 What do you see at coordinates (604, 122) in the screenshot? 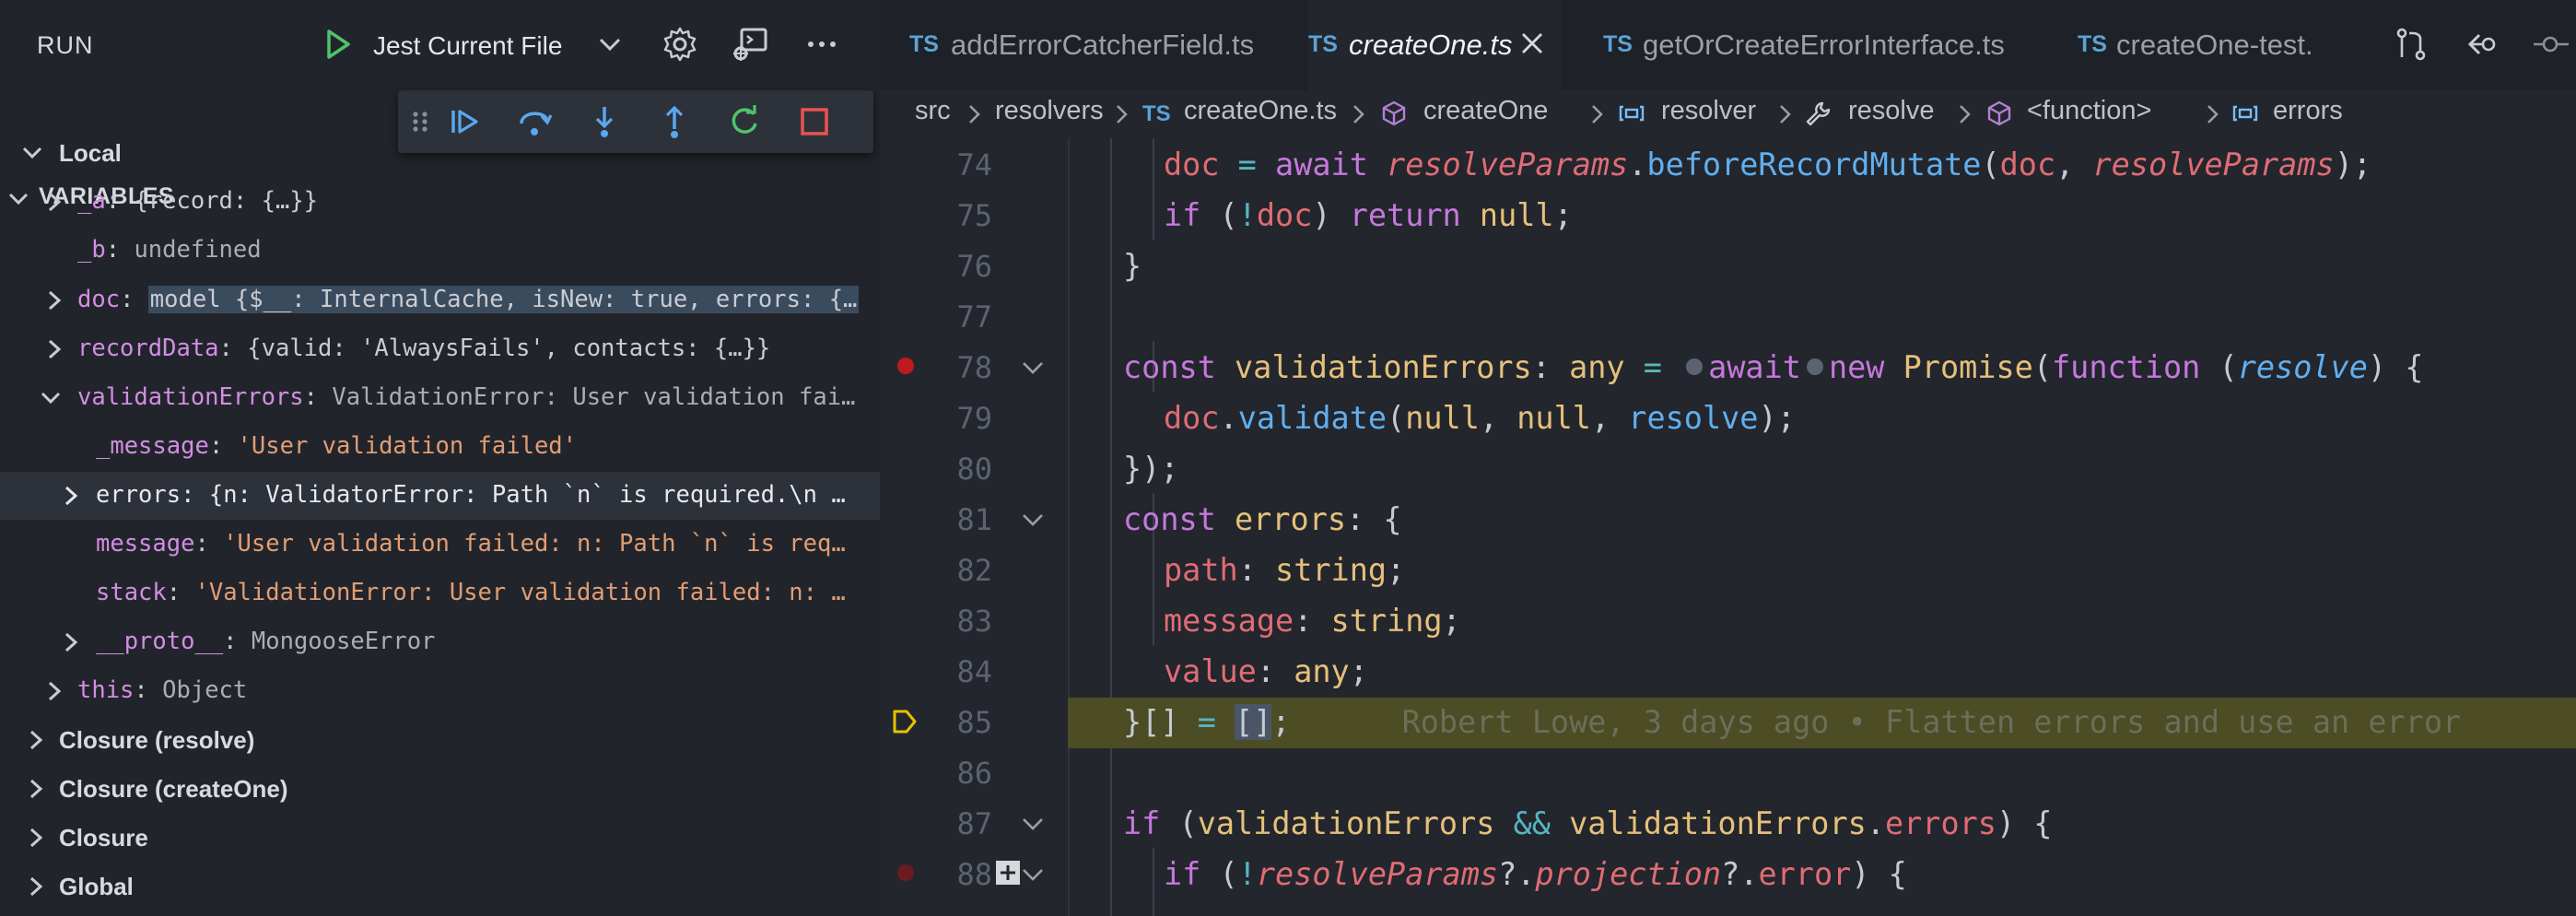
I see `step-into-icon` at bounding box center [604, 122].